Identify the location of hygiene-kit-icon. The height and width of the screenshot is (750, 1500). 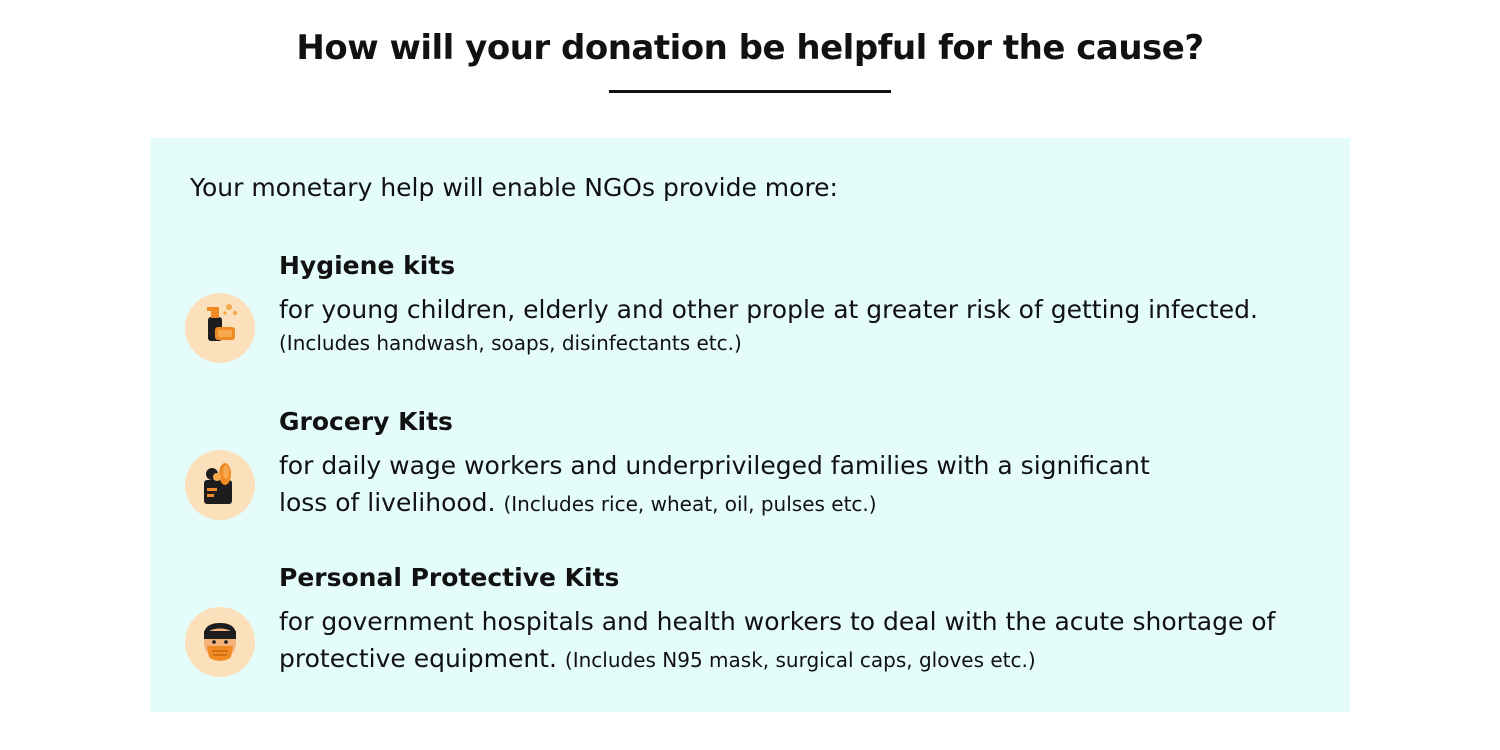
(220, 328).